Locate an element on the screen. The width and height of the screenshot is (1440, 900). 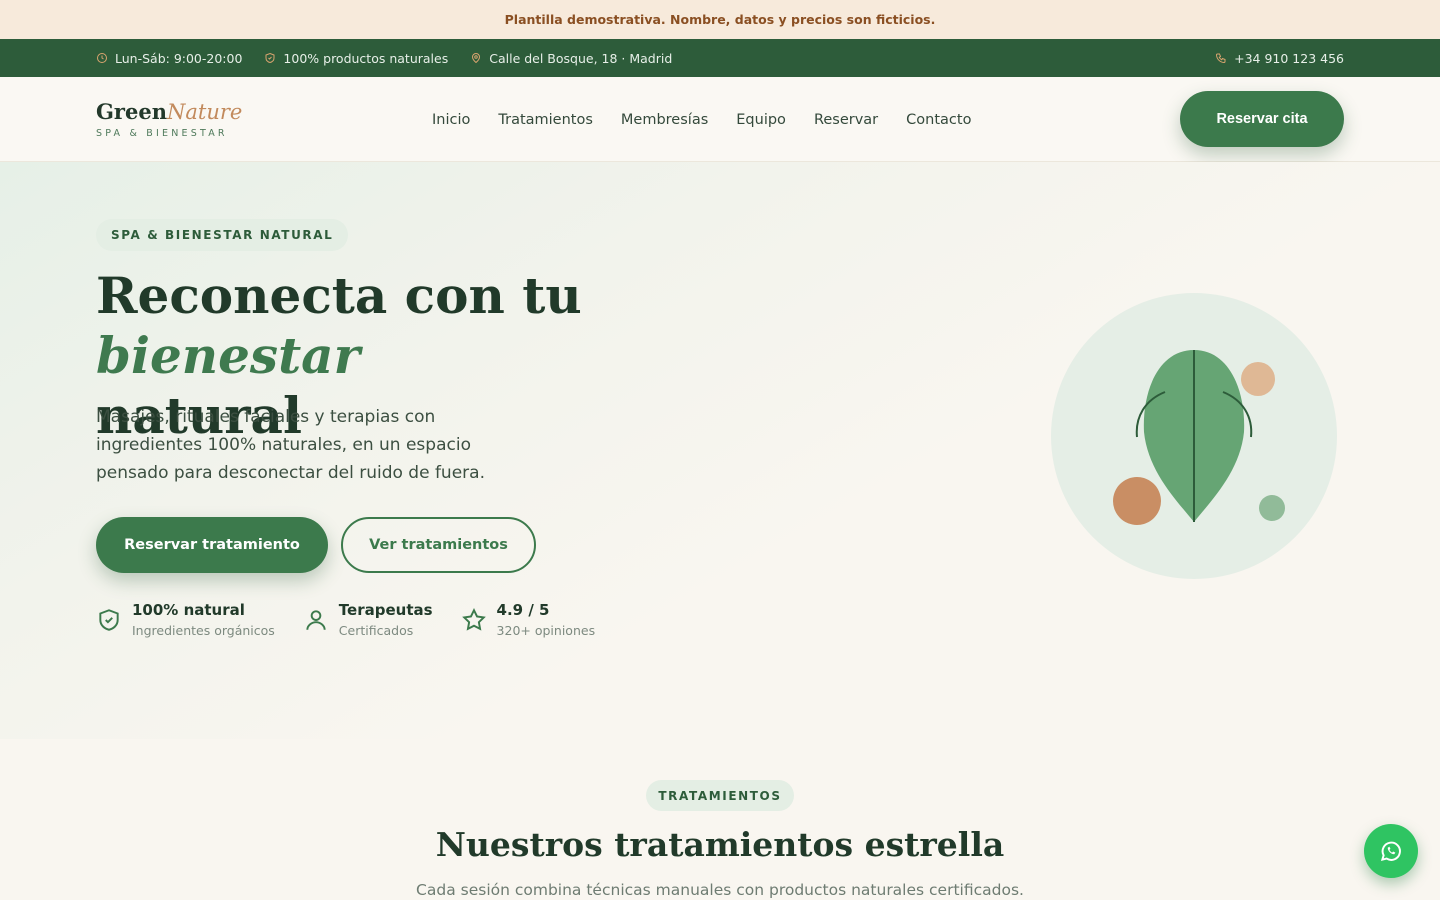
whatsapp-button is located at coordinates (1391, 851).